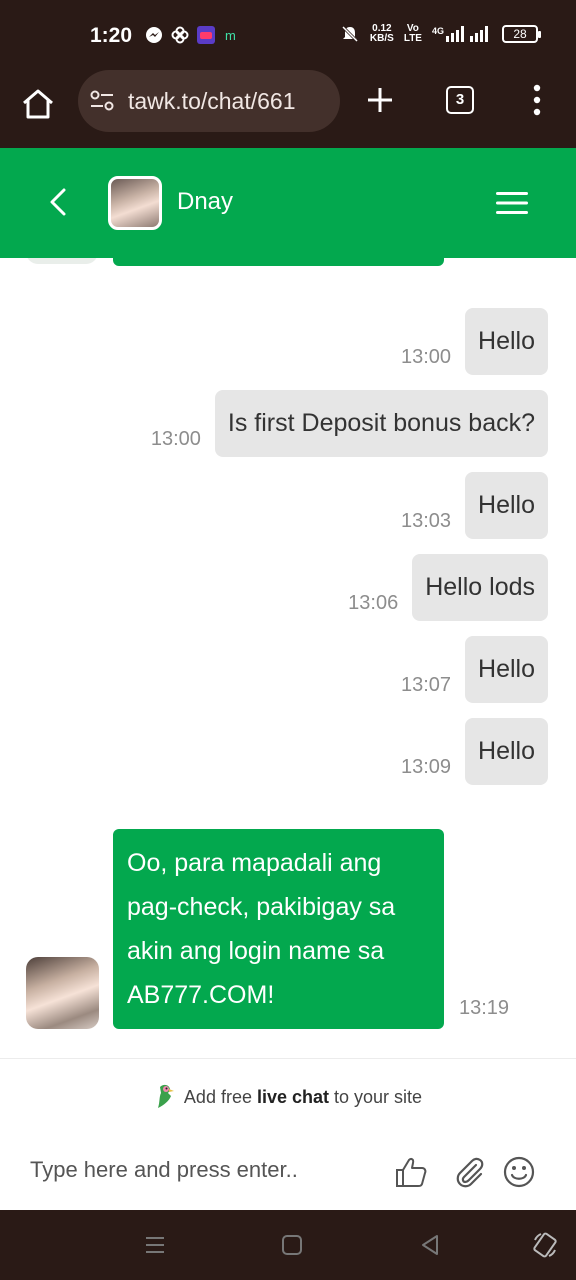  Describe the element at coordinates (537, 100) in the screenshot. I see `more-options-icon` at that location.